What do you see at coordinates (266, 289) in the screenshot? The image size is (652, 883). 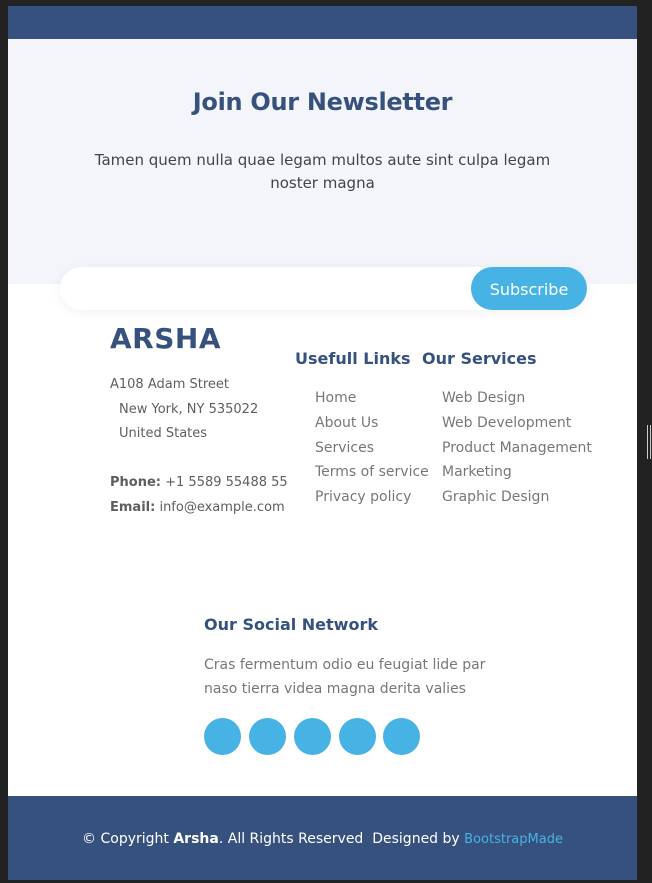 I see `email-input` at bounding box center [266, 289].